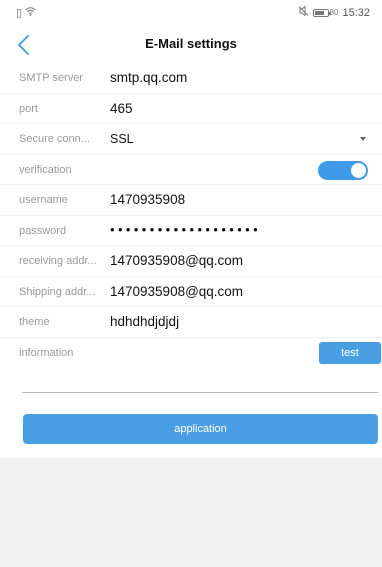  I want to click on port-label: port, so click(28, 108).